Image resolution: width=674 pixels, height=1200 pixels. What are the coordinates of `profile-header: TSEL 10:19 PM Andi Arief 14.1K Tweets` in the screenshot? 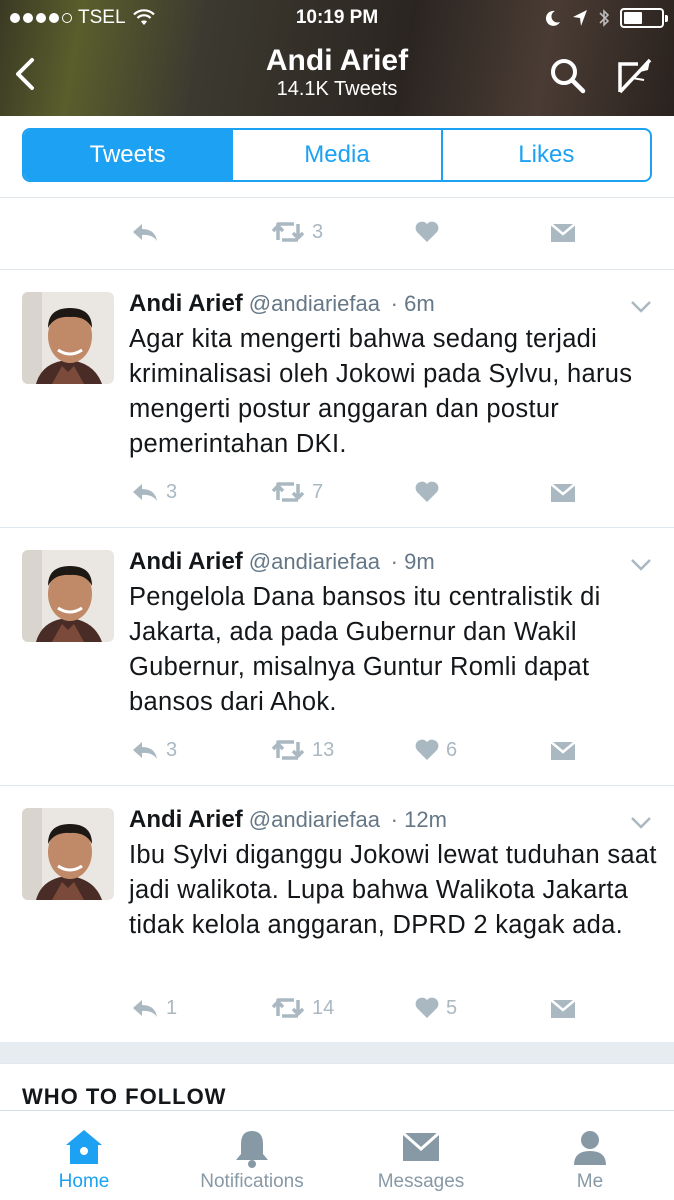 It's located at (337, 58).